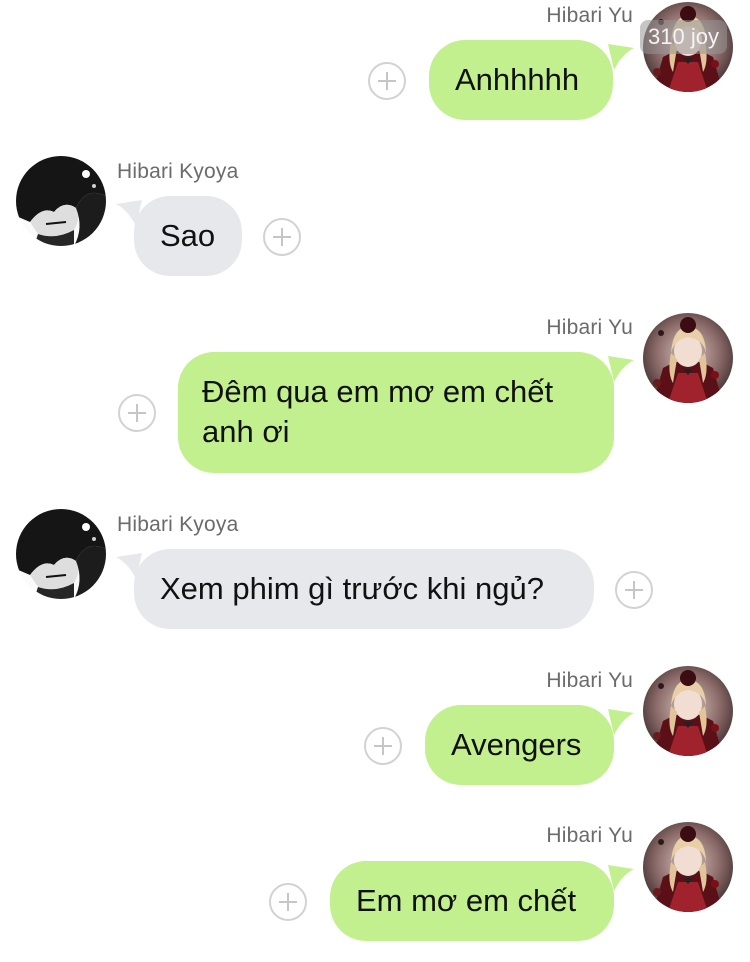 Image resolution: width=750 pixels, height=962 pixels. What do you see at coordinates (517, 79) in the screenshot?
I see `message-text: Anhhhhh` at bounding box center [517, 79].